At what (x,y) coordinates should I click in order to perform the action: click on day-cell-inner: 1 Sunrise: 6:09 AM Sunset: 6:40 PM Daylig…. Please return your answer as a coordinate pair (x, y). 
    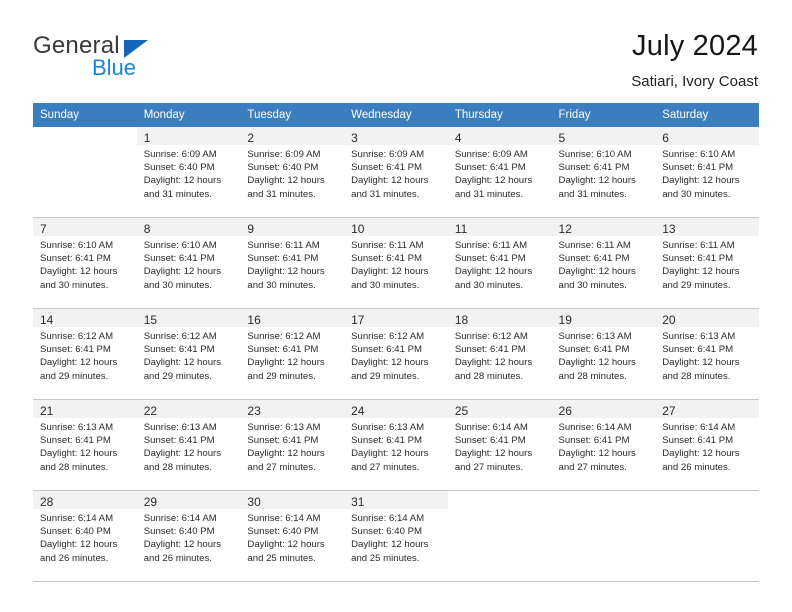
    Looking at the image, I should click on (188, 172).